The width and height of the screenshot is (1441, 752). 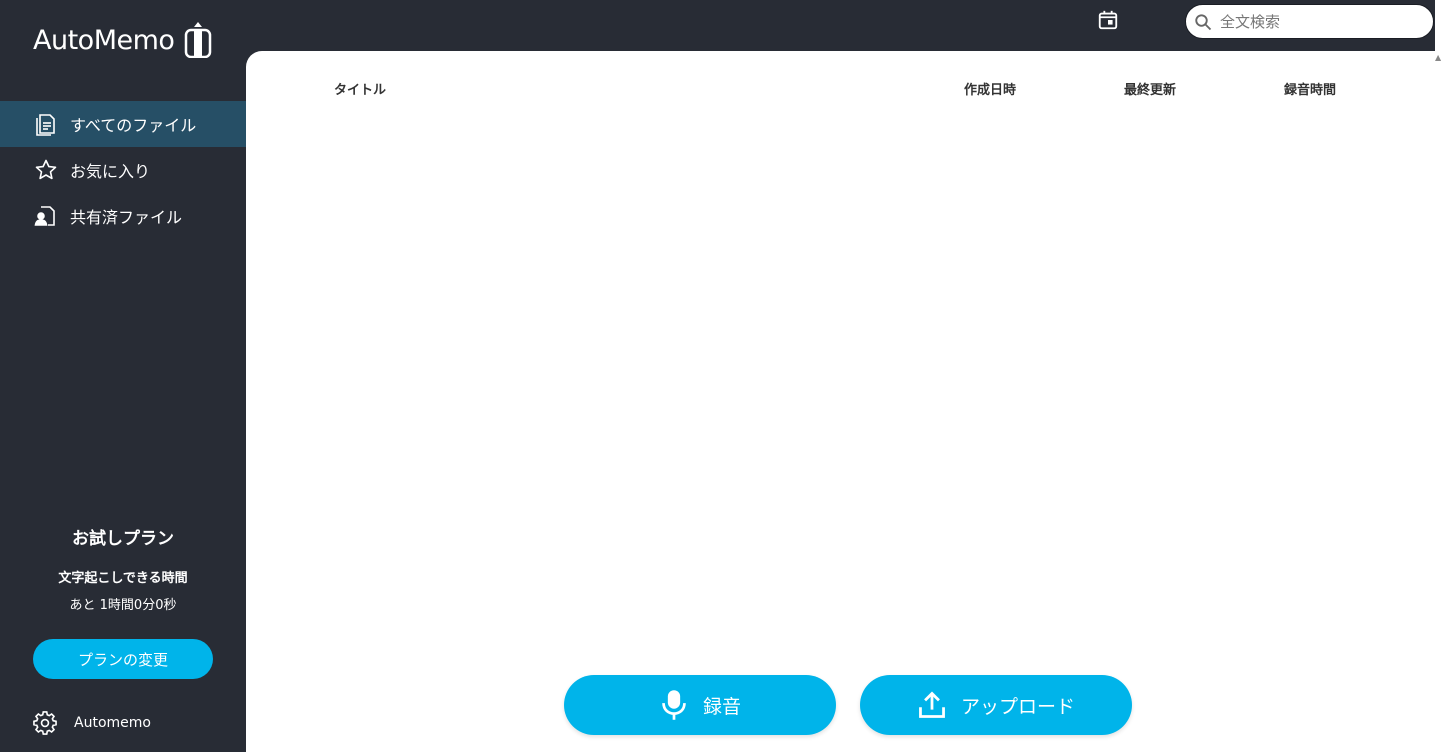 What do you see at coordinates (990, 88) in the screenshot?
I see `column-header-created: 作成日時` at bounding box center [990, 88].